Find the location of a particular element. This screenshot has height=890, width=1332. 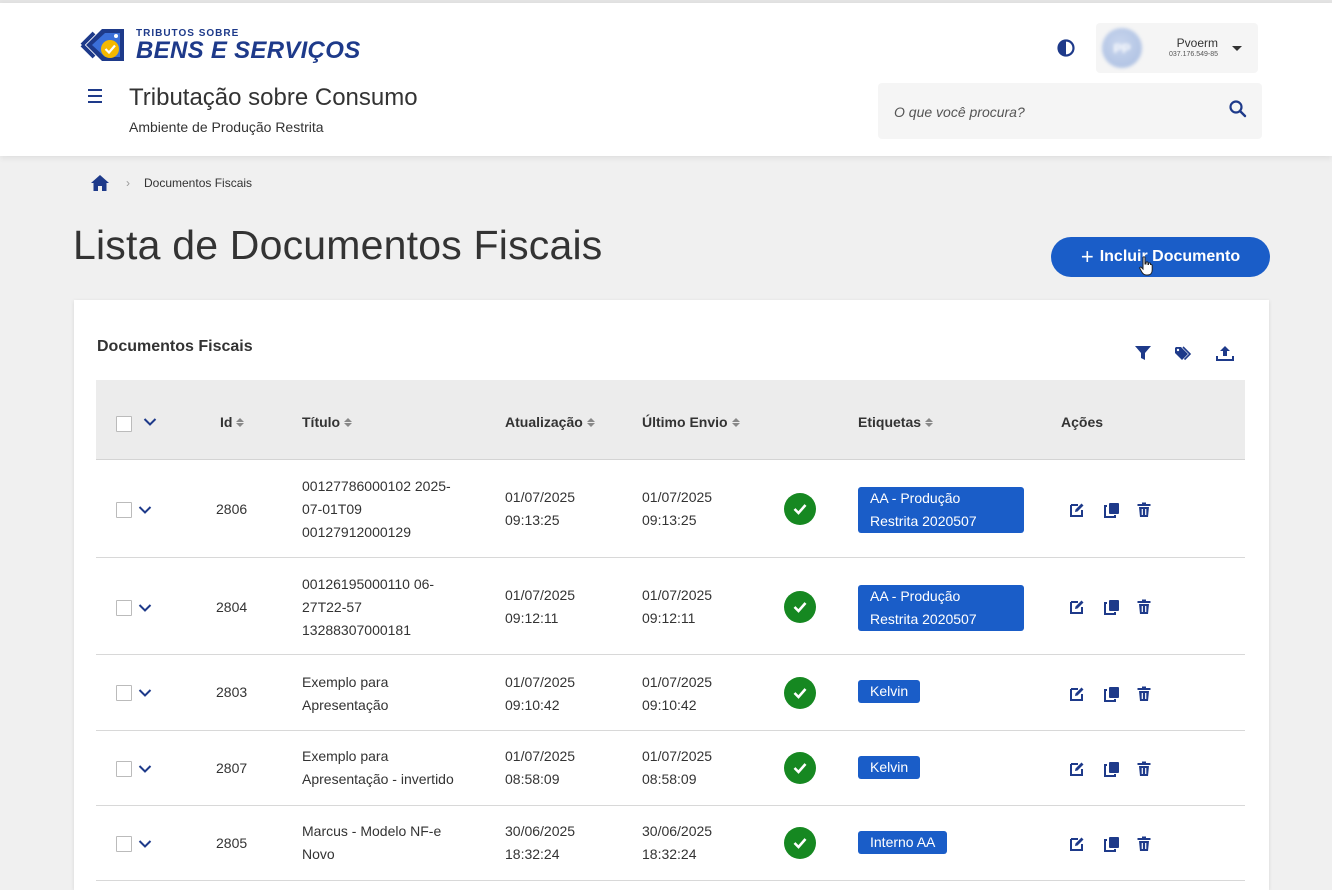

column-id-label: Id is located at coordinates (226, 422).